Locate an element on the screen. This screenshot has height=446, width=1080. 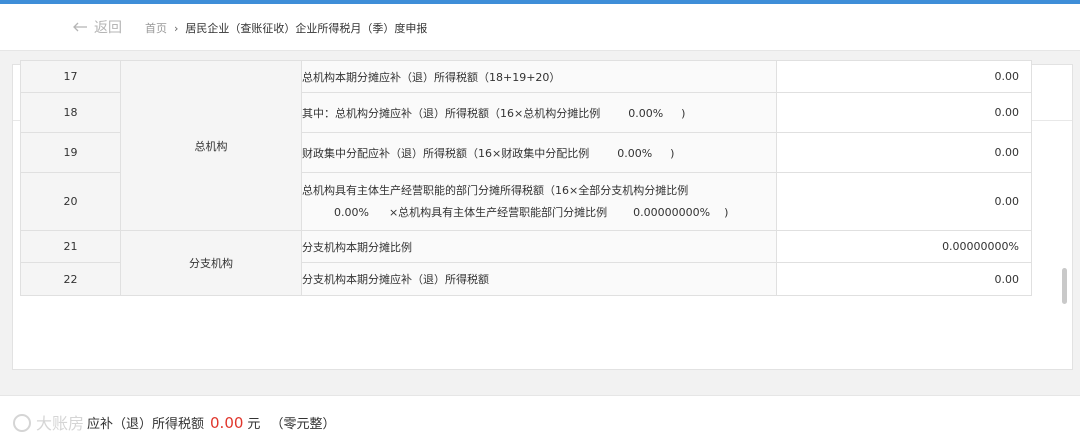
row-number: 20 is located at coordinates (70, 201).